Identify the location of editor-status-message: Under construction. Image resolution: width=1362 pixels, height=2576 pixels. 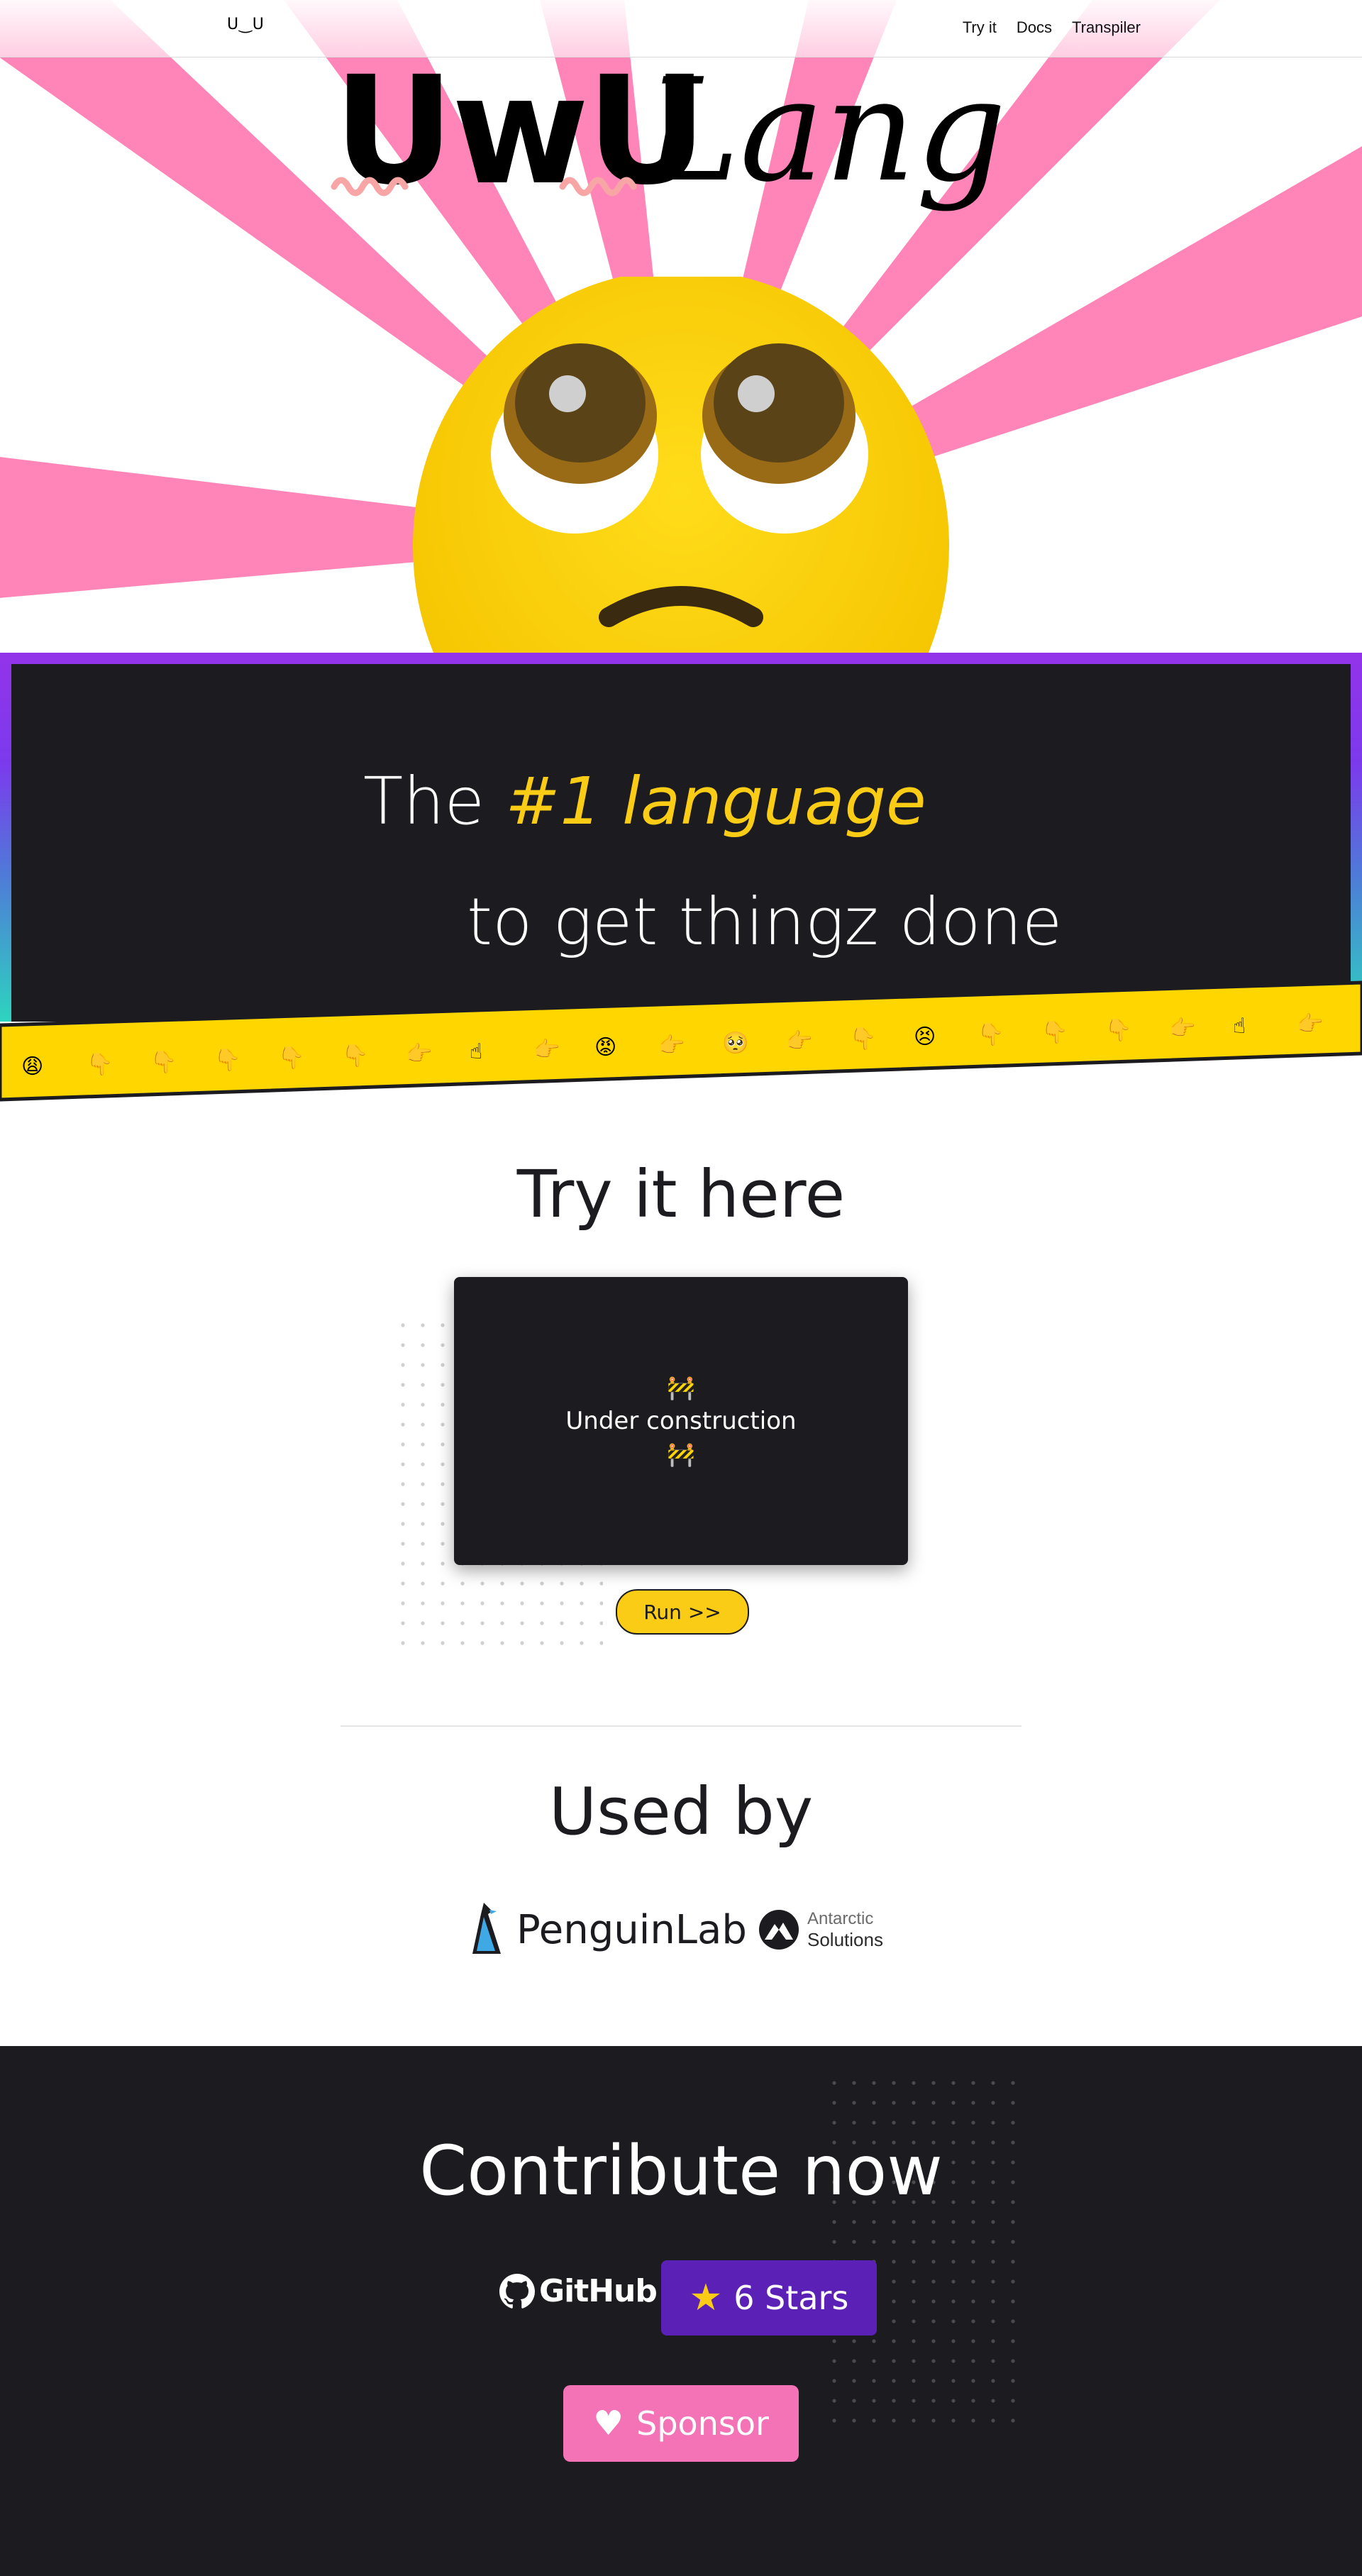
(681, 1421).